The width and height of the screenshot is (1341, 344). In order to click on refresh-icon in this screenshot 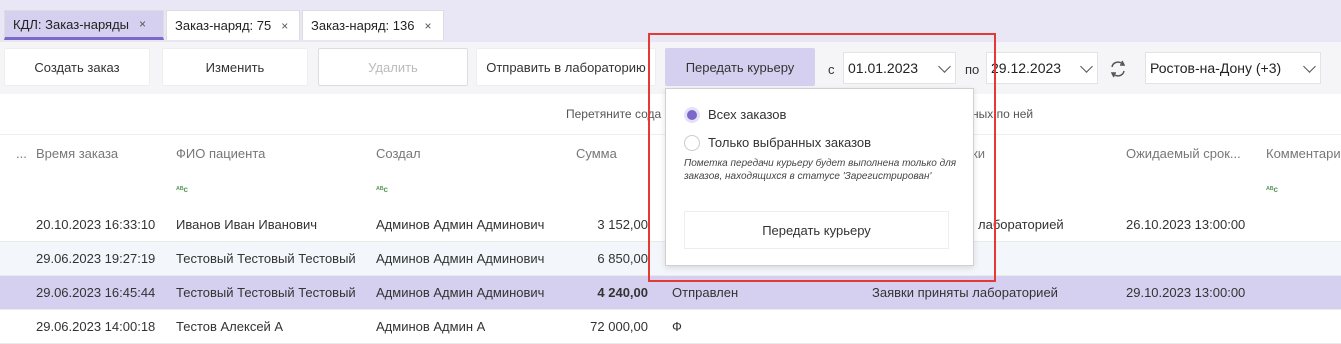, I will do `click(1118, 69)`.